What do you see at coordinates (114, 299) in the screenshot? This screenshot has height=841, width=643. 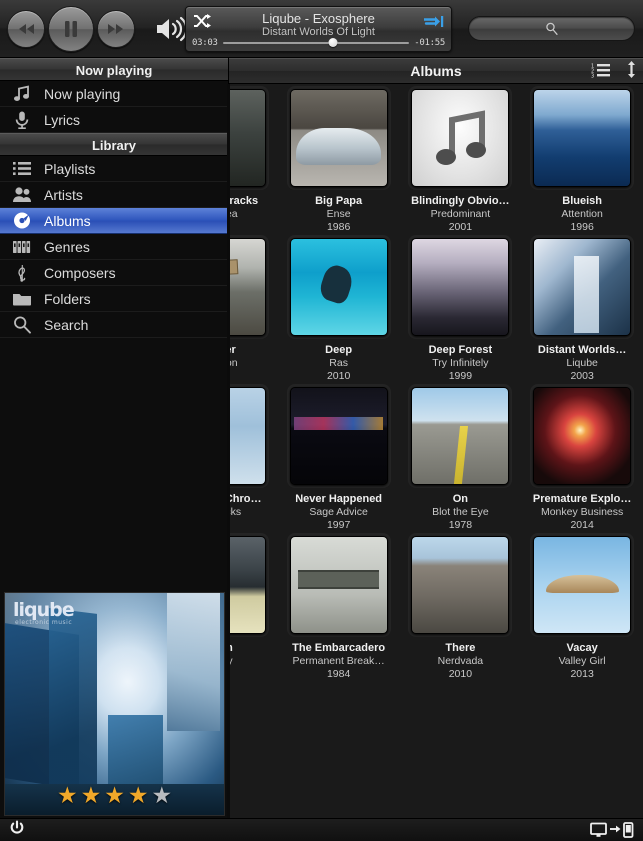 I see `sidebar-item-folders: Folders` at bounding box center [114, 299].